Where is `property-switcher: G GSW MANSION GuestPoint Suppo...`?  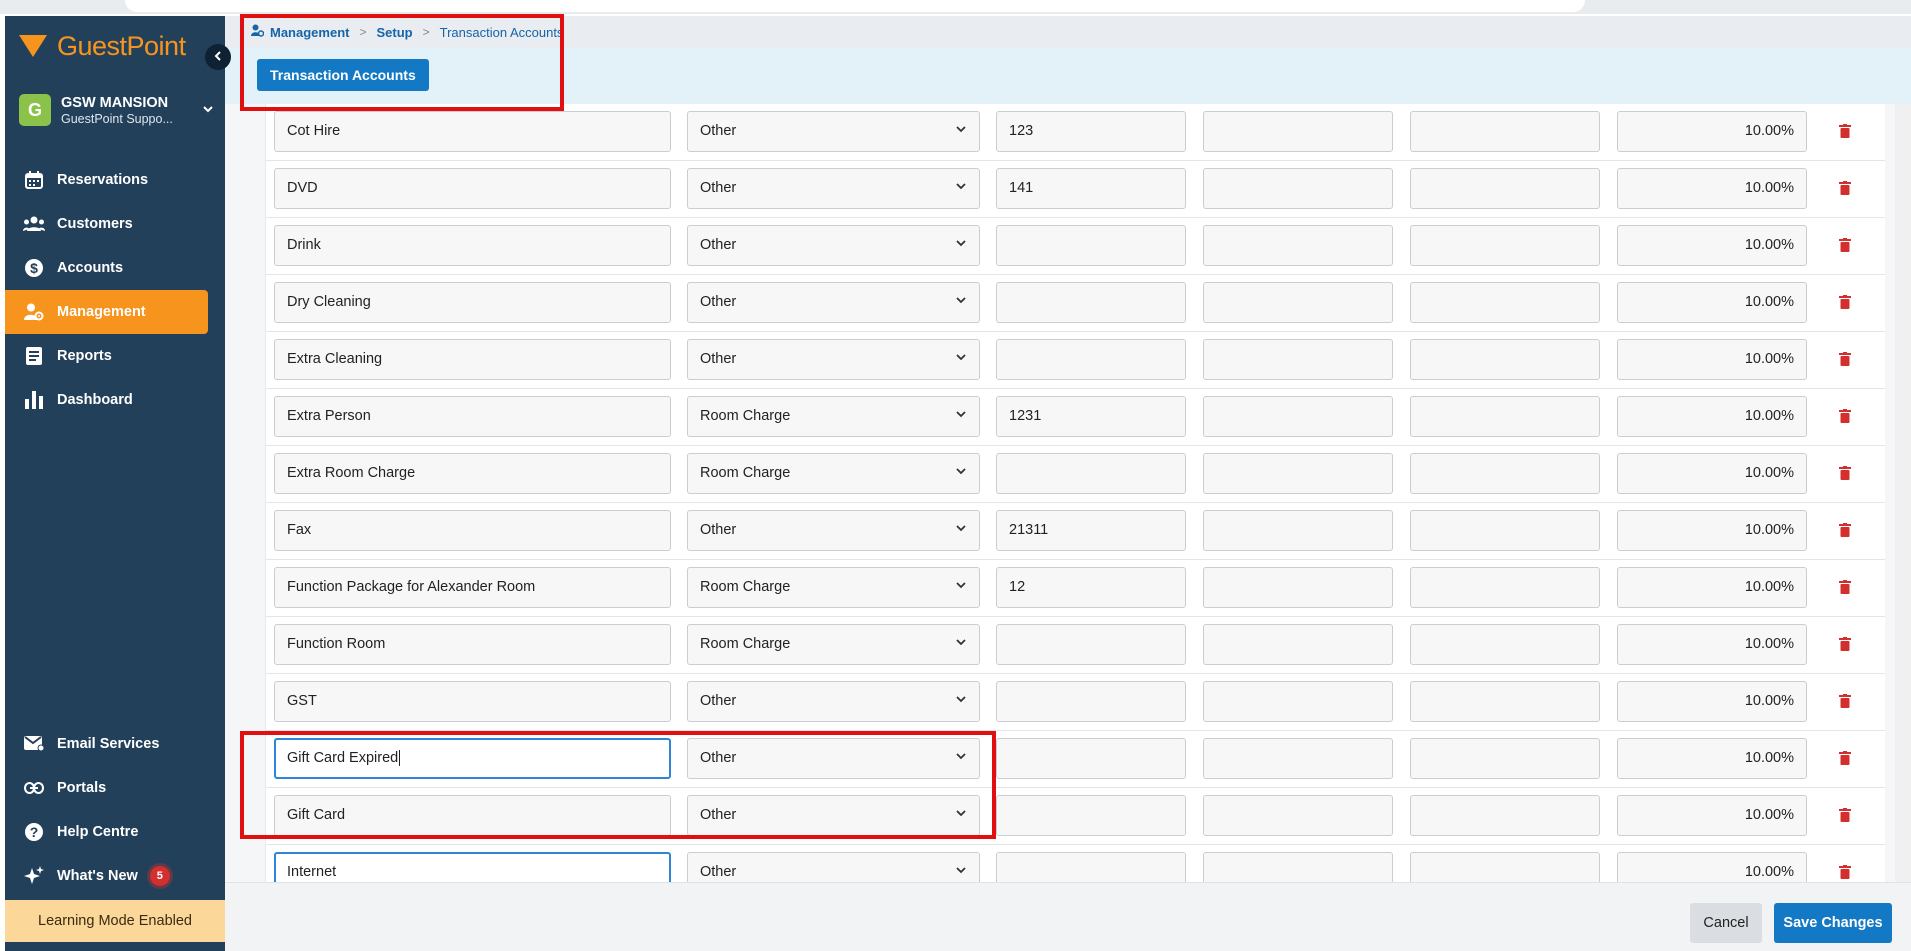
property-switcher: G GSW MANSION GuestPoint Suppo... is located at coordinates (117, 110).